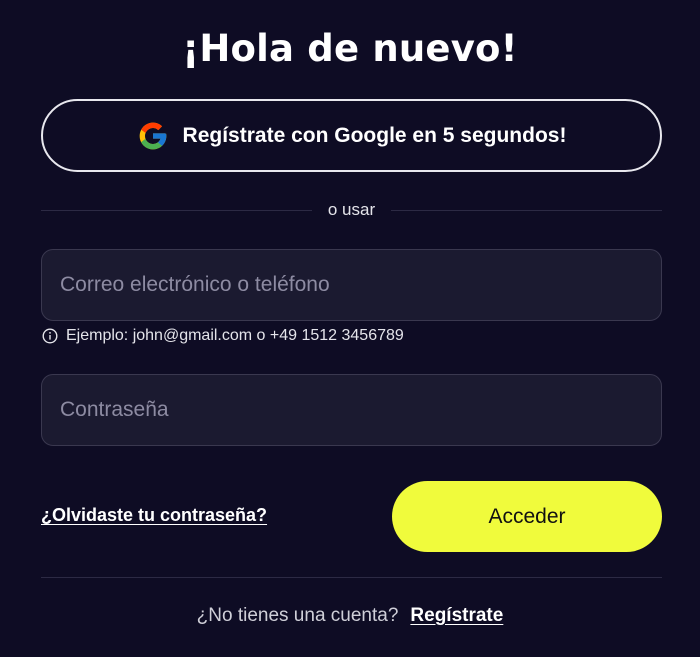 This screenshot has height=657, width=700. I want to click on google-signup-button: Regístrate con Google en 5 segundos!, so click(351, 135).